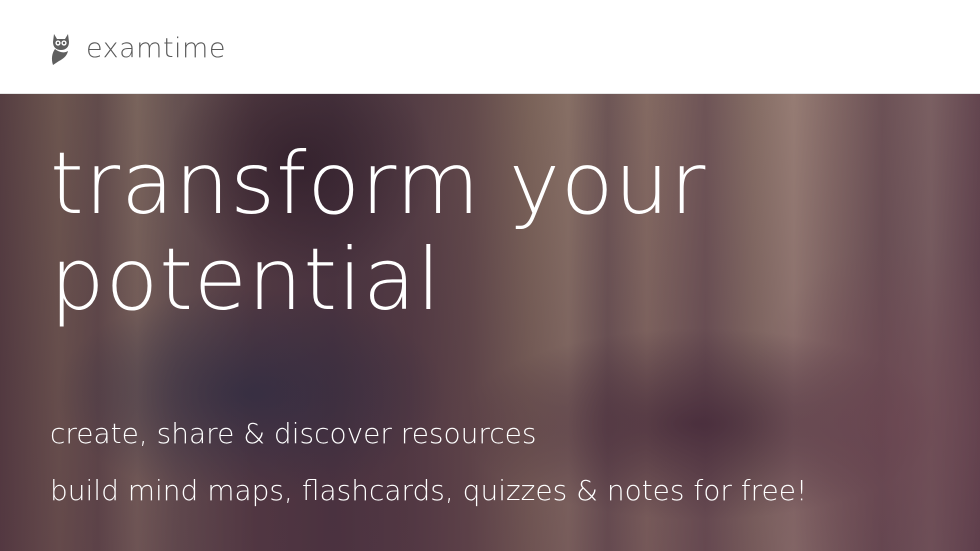 The image size is (980, 551). I want to click on logo-text: examtime, so click(156, 48).